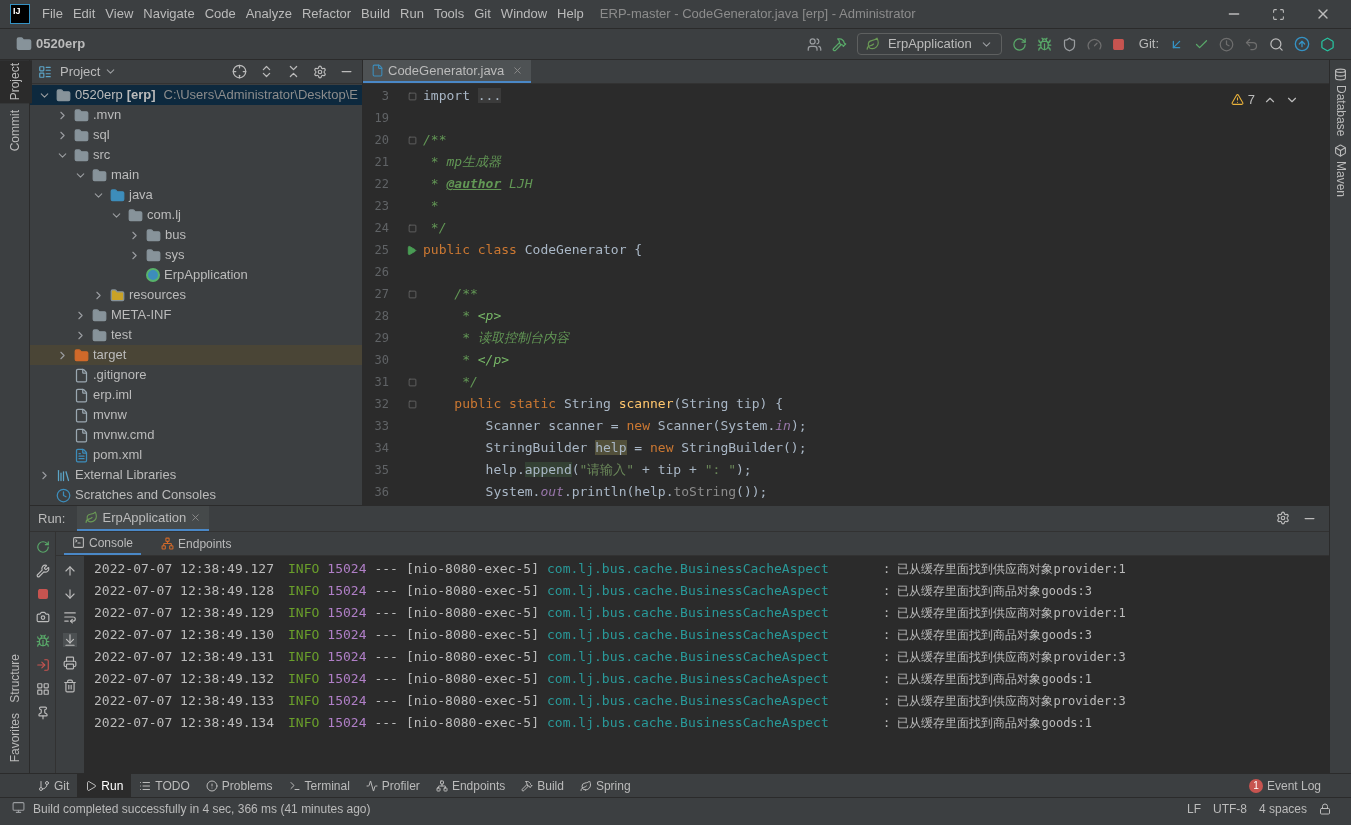  Describe the element at coordinates (196, 135) in the screenshot. I see `tree-item: sql` at that location.